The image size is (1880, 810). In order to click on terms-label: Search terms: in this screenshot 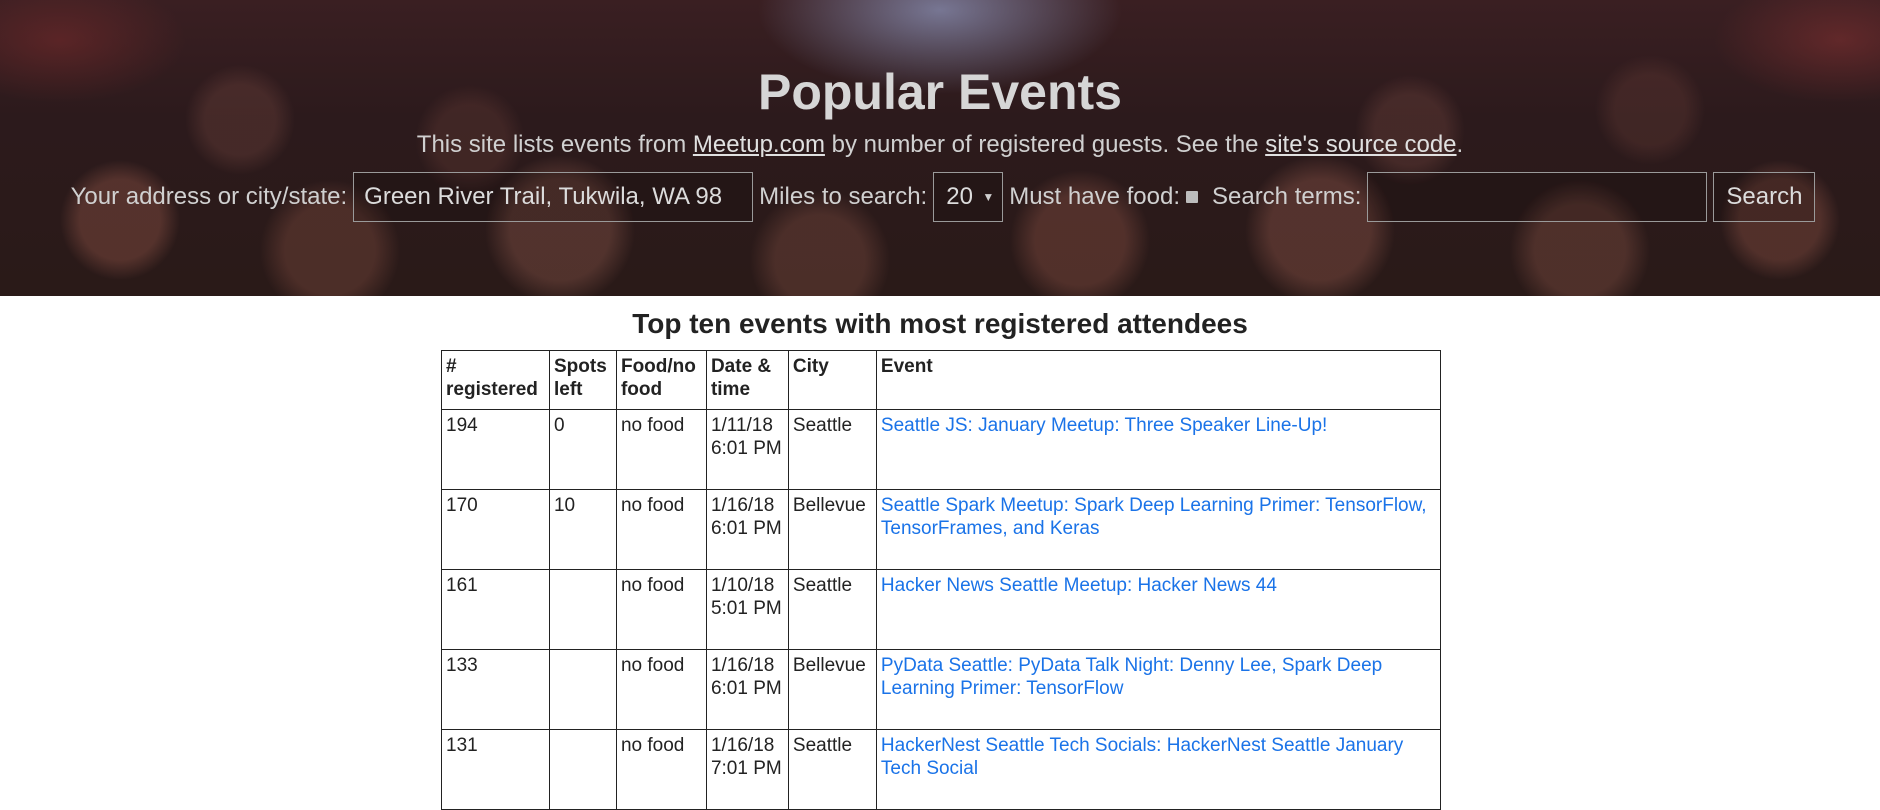, I will do `click(1286, 196)`.